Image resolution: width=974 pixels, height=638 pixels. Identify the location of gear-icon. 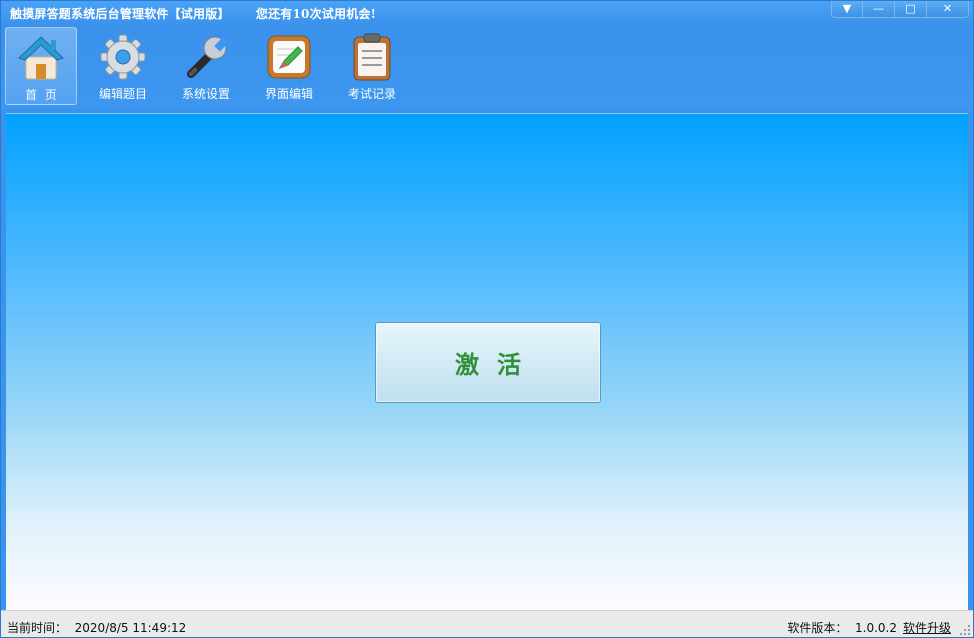
(123, 57).